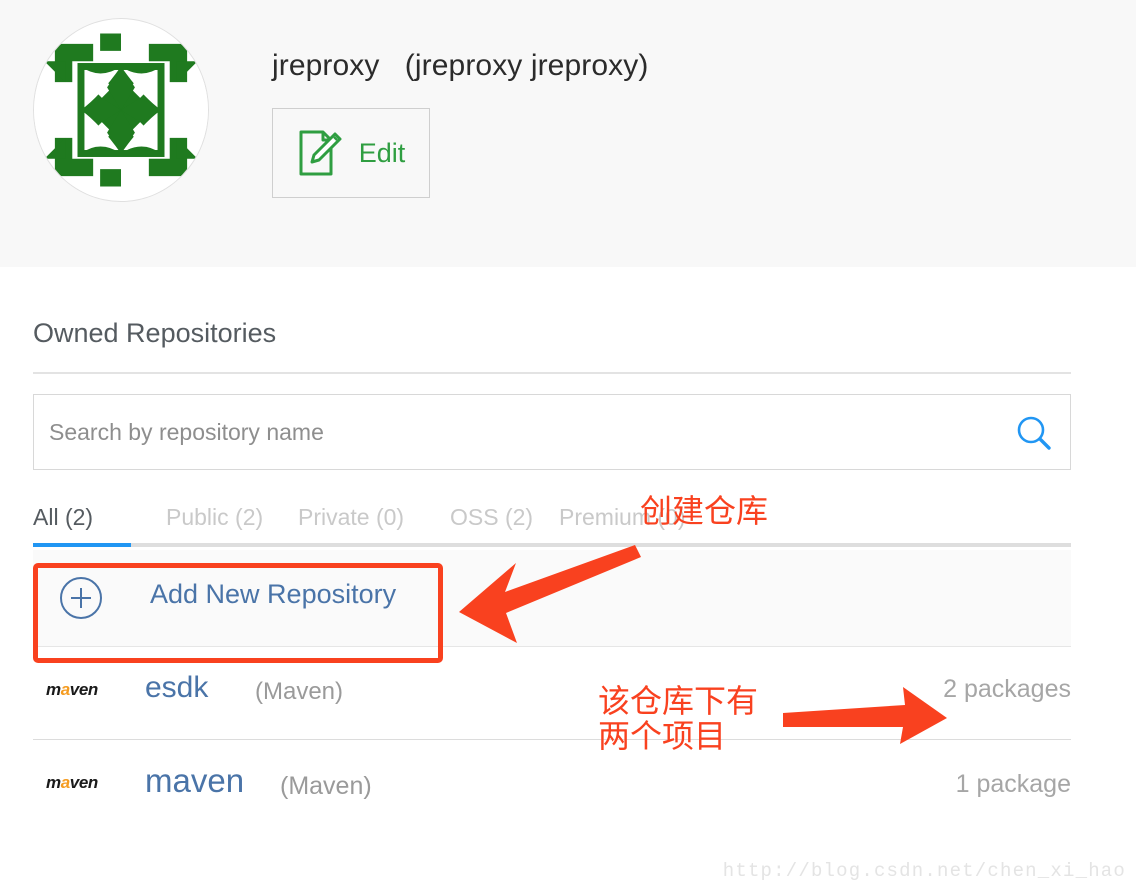 This screenshot has width=1136, height=894. I want to click on owned-repositories-heading: Owned Repositories, so click(155, 333).